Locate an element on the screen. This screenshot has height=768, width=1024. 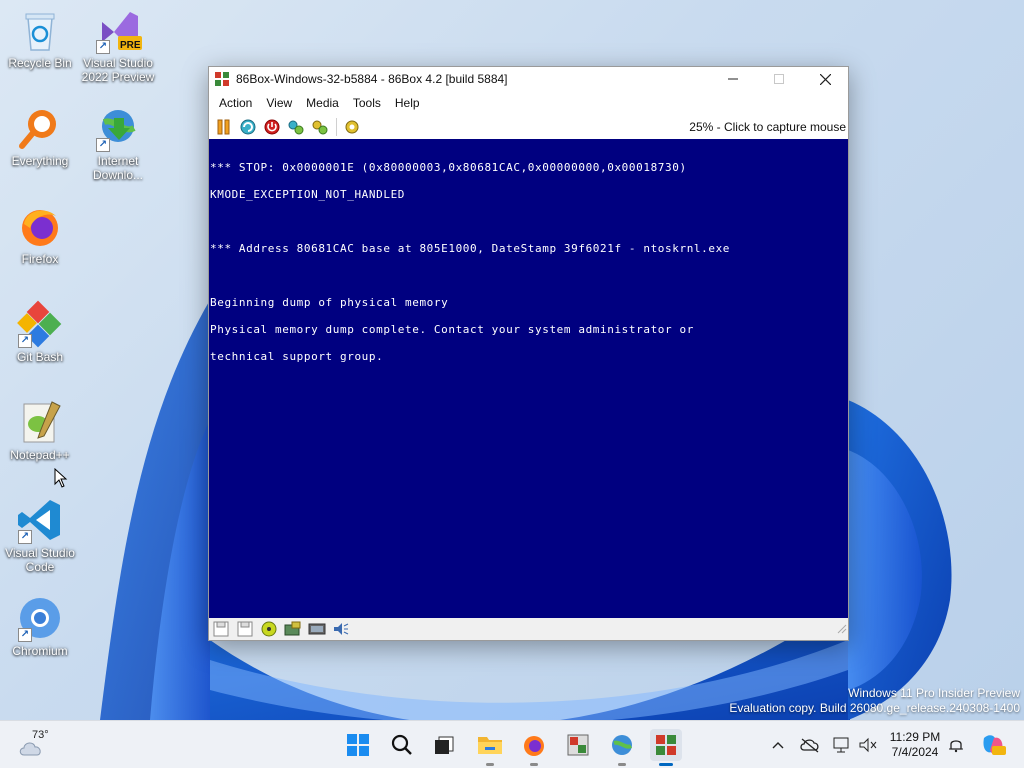
ctrl-alt-del-button is located at coordinates (296, 127).